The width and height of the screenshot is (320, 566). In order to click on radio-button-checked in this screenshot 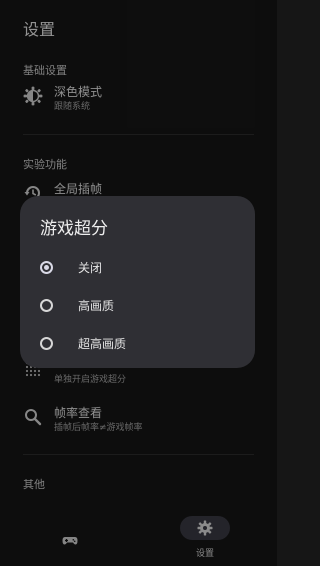, I will do `click(46, 267)`.